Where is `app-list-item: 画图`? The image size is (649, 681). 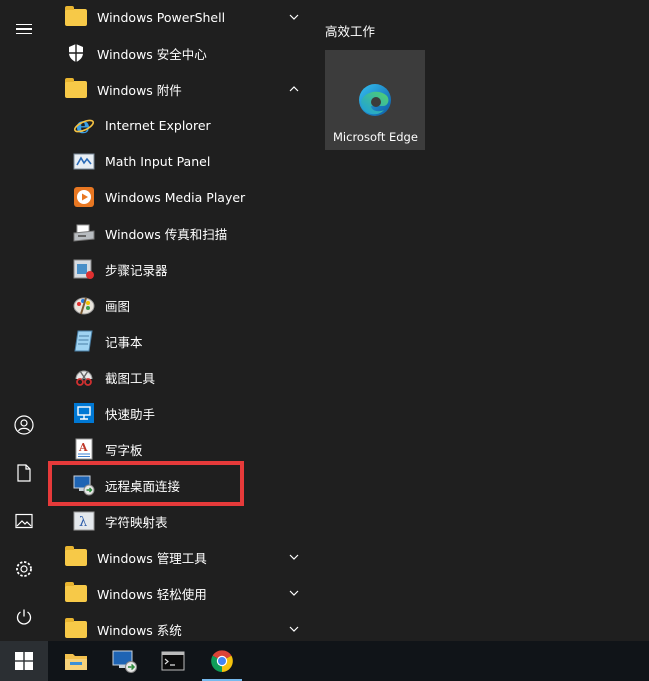
app-list-item: 画图 is located at coordinates (178, 305).